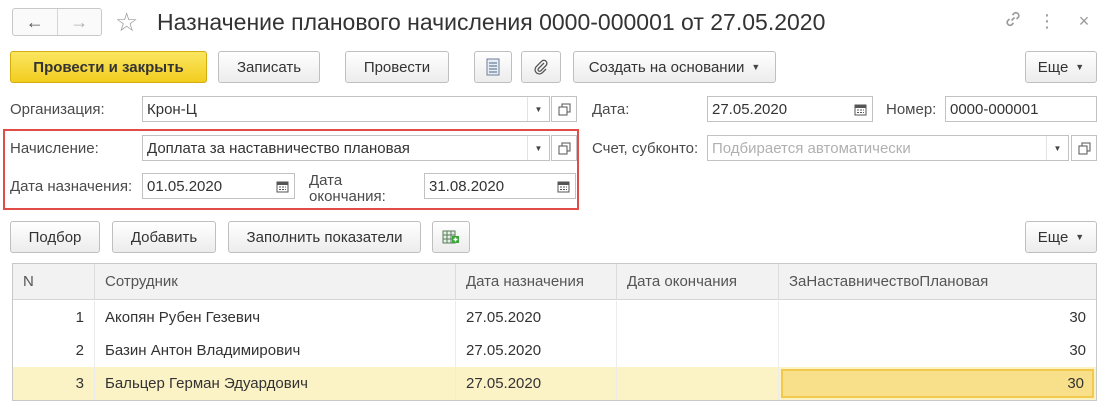 This screenshot has height=413, width=1108. Describe the element at coordinates (54, 148) in the screenshot. I see `accrual-label: Начисление:` at that location.